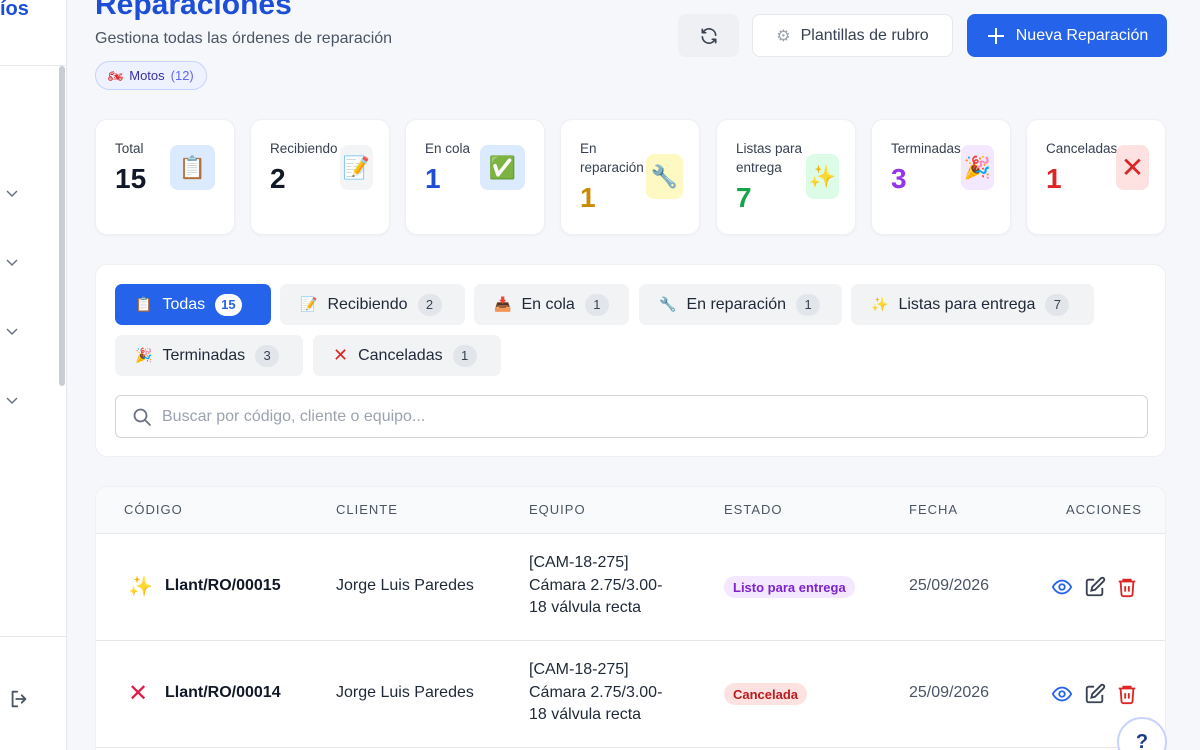 The image size is (1200, 750). I want to click on check-box-icon: ✅, so click(502, 167).